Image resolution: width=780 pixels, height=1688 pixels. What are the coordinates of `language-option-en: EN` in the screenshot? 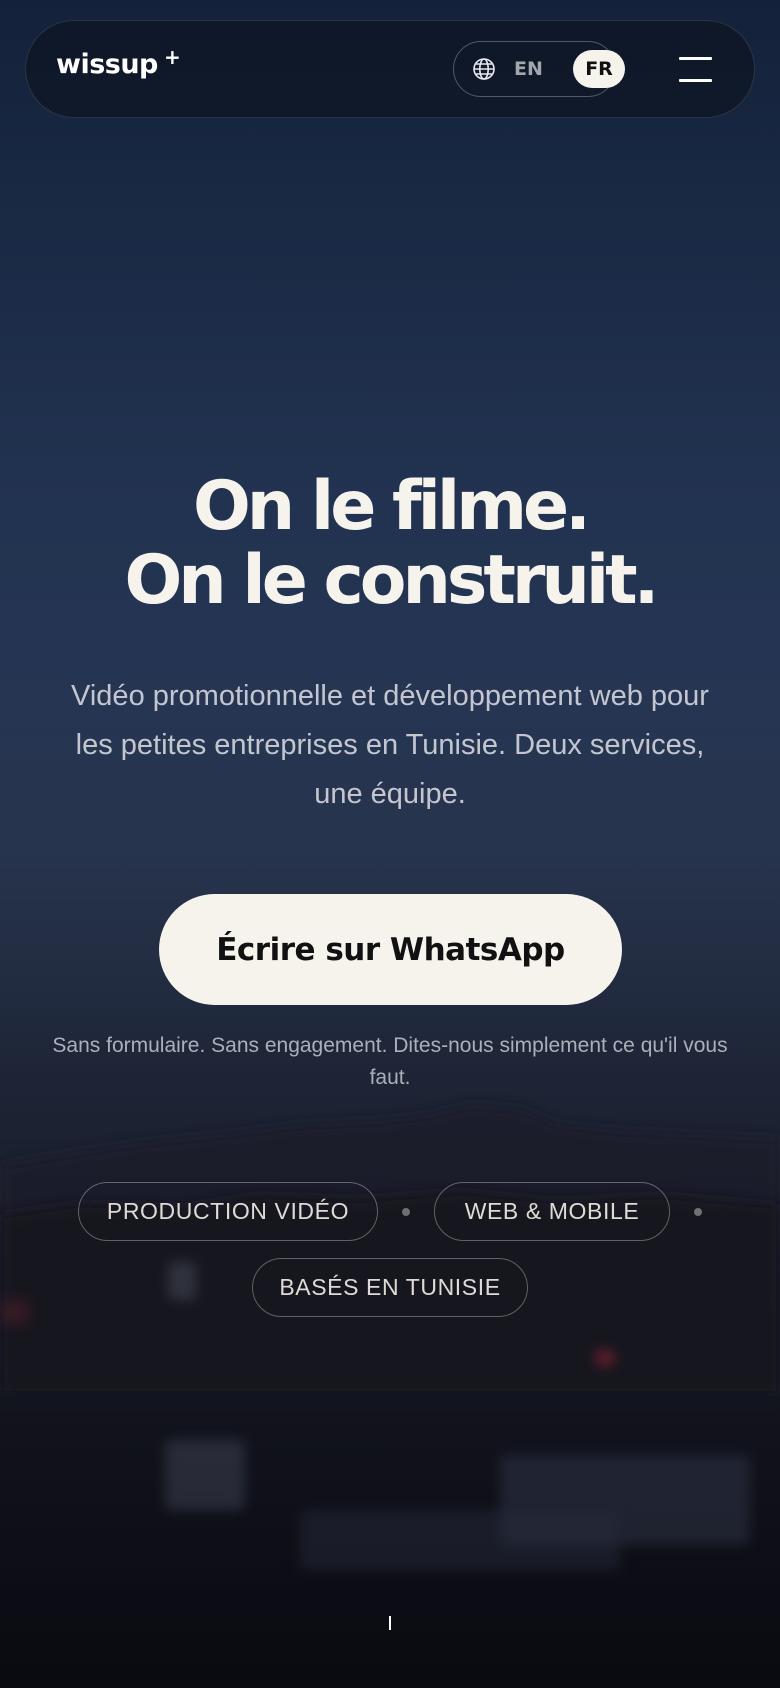 It's located at (528, 69).